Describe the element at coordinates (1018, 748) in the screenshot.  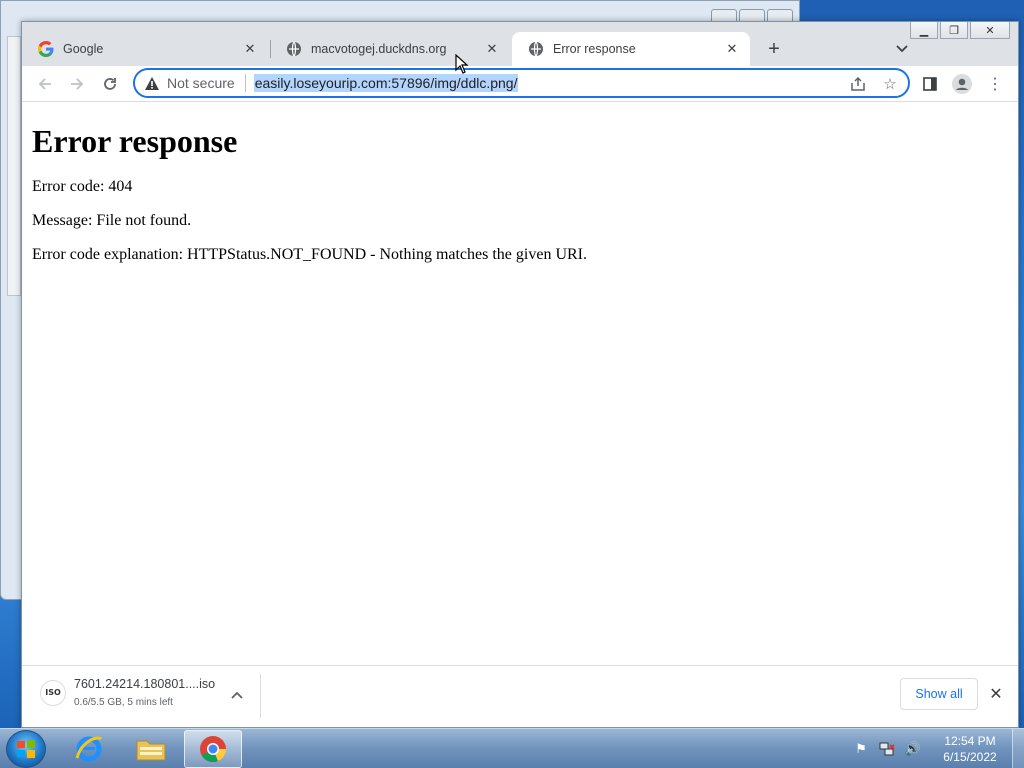
I see `show-desktop-button` at that location.